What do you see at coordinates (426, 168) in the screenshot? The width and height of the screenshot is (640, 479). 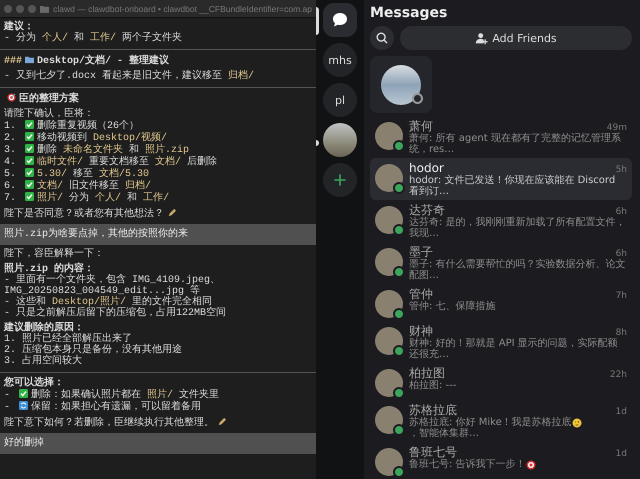 I see `contact-name: hodor` at bounding box center [426, 168].